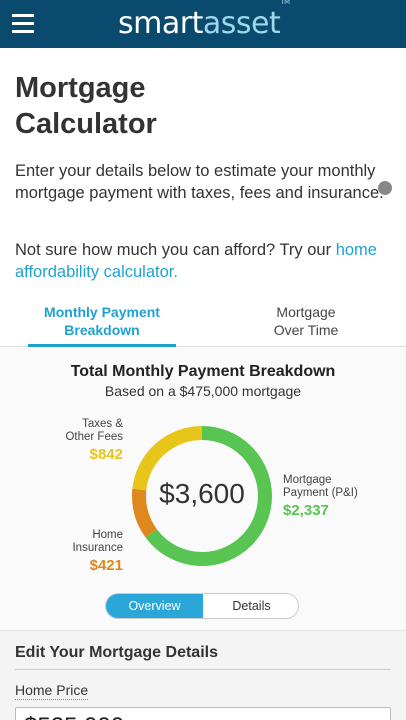 This screenshot has height=720, width=406. I want to click on top-navigation-bar: smartassetTM, so click(203, 24).